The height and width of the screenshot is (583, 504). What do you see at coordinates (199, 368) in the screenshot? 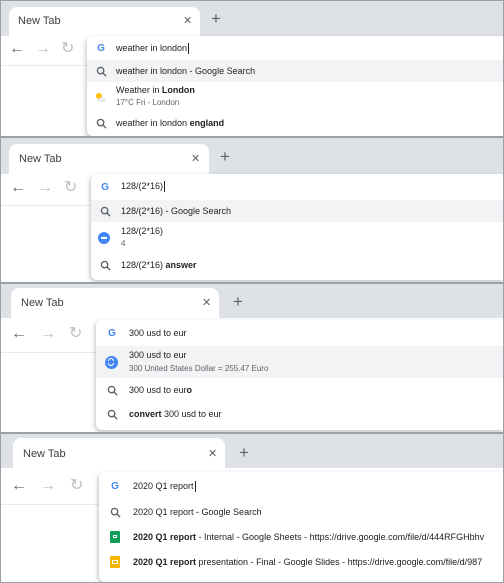
I see `suggestion-subtext: 300 United States Dollar = 255.47 Euro` at bounding box center [199, 368].